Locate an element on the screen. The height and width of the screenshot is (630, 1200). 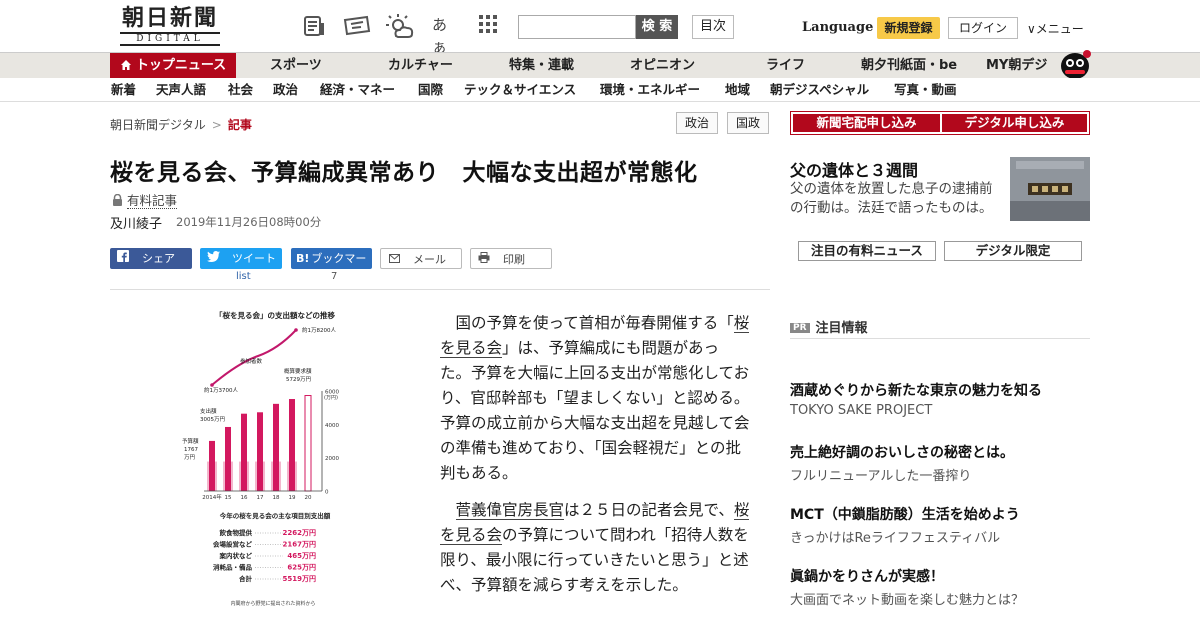
newspaper-icon is located at coordinates (314, 26).